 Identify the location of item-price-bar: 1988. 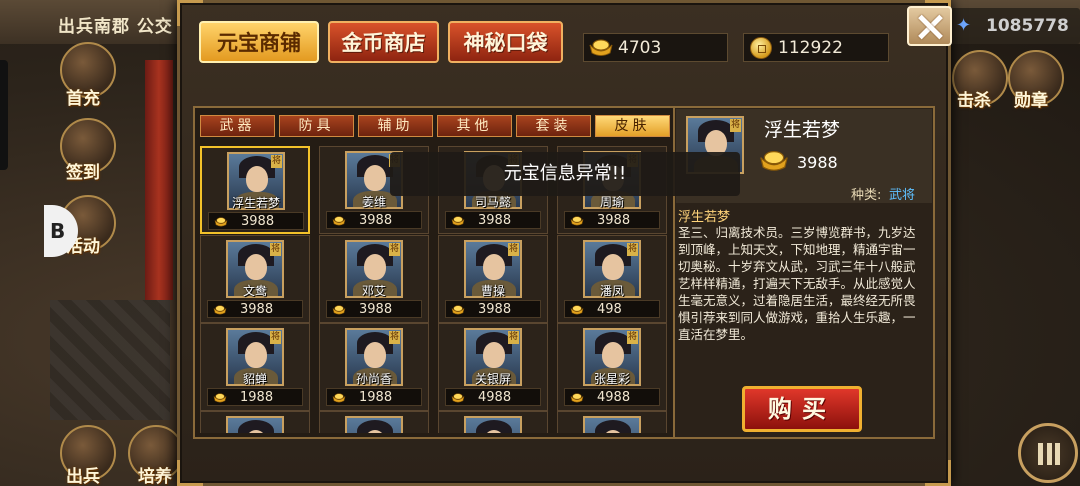
(374, 397).